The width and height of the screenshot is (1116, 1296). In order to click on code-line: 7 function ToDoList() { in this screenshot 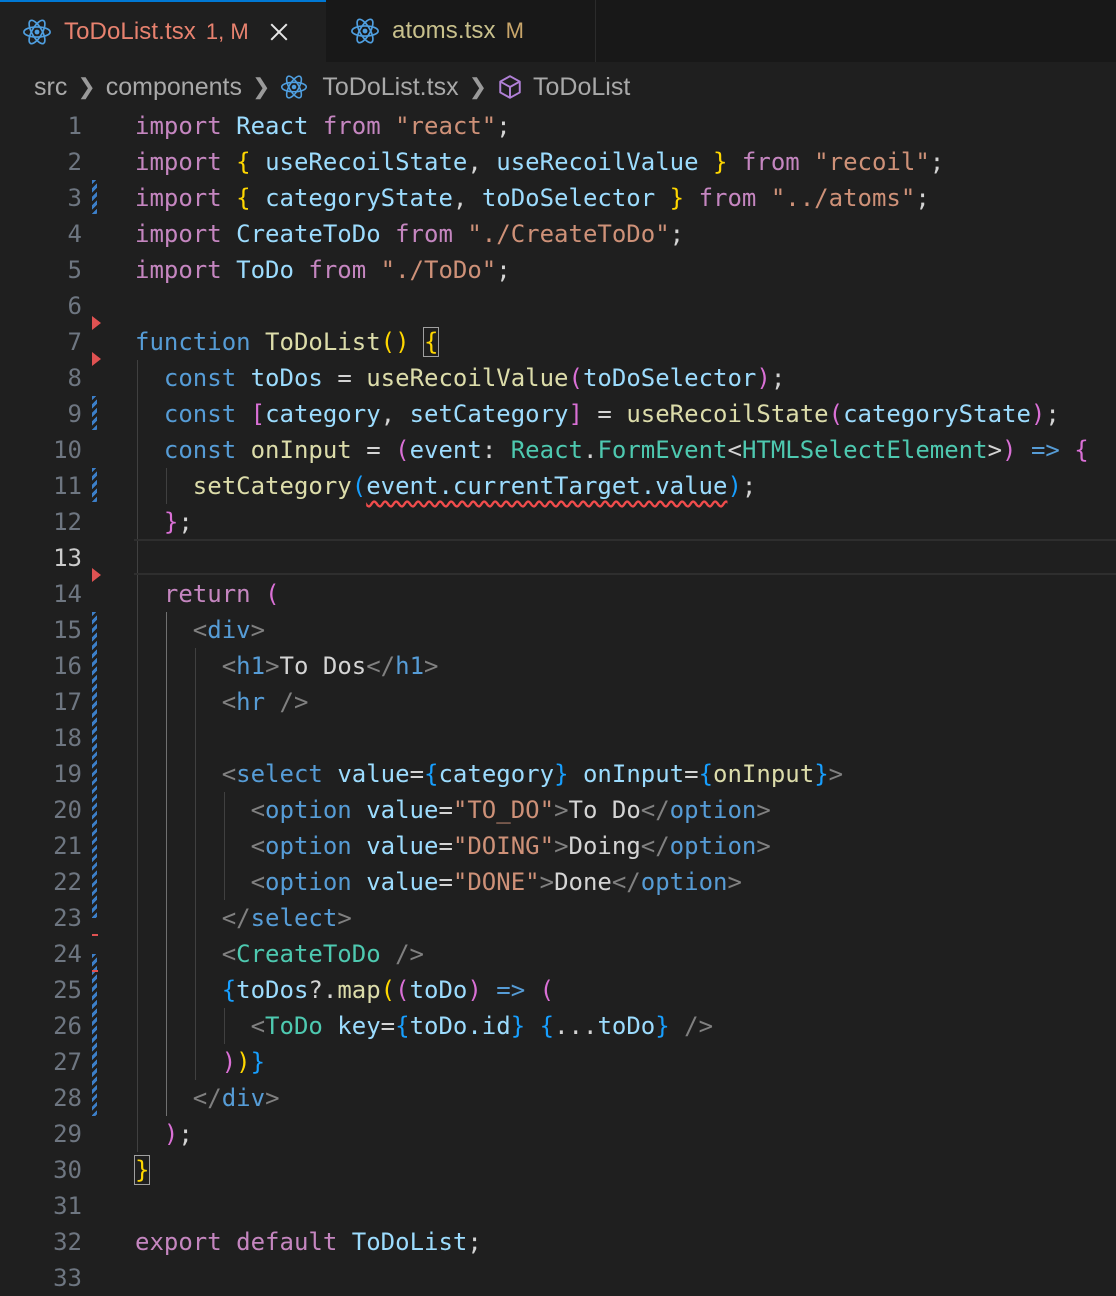, I will do `click(558, 342)`.